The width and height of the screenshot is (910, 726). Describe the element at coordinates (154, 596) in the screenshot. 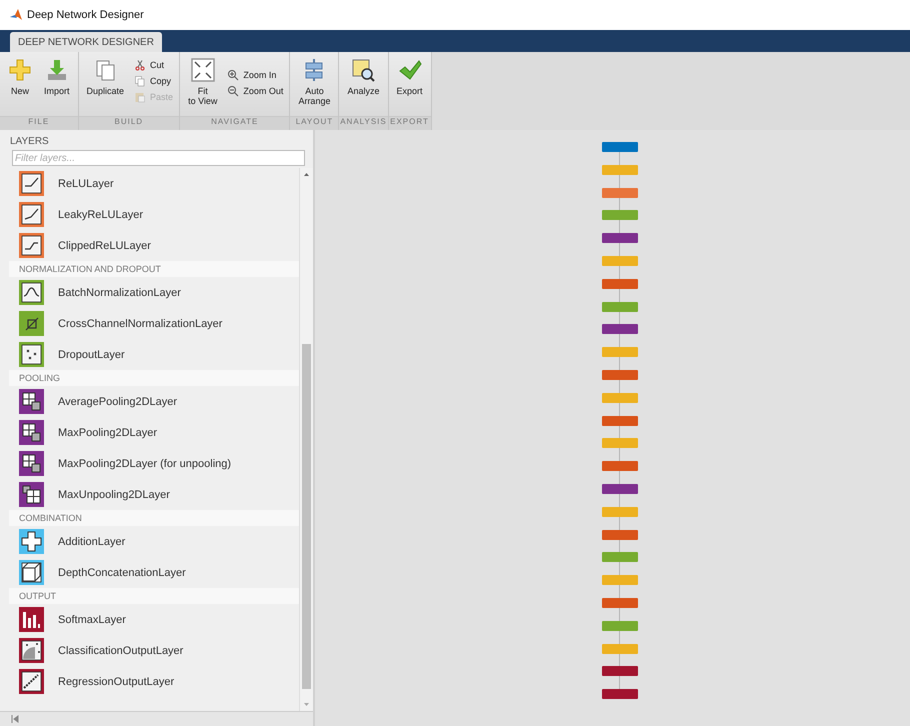

I see `section-header: OUTPUT` at that location.